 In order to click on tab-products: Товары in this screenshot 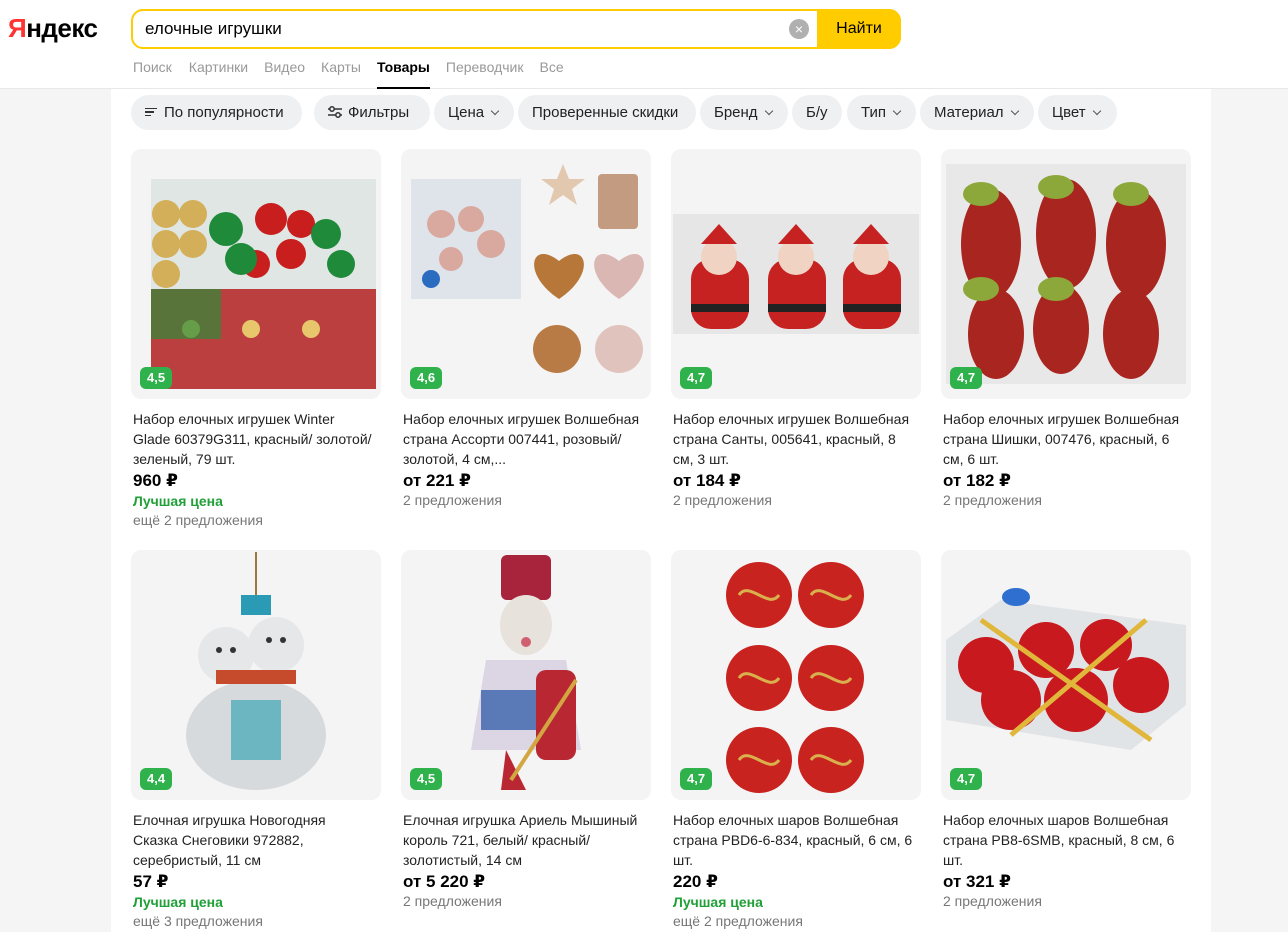, I will do `click(403, 73)`.